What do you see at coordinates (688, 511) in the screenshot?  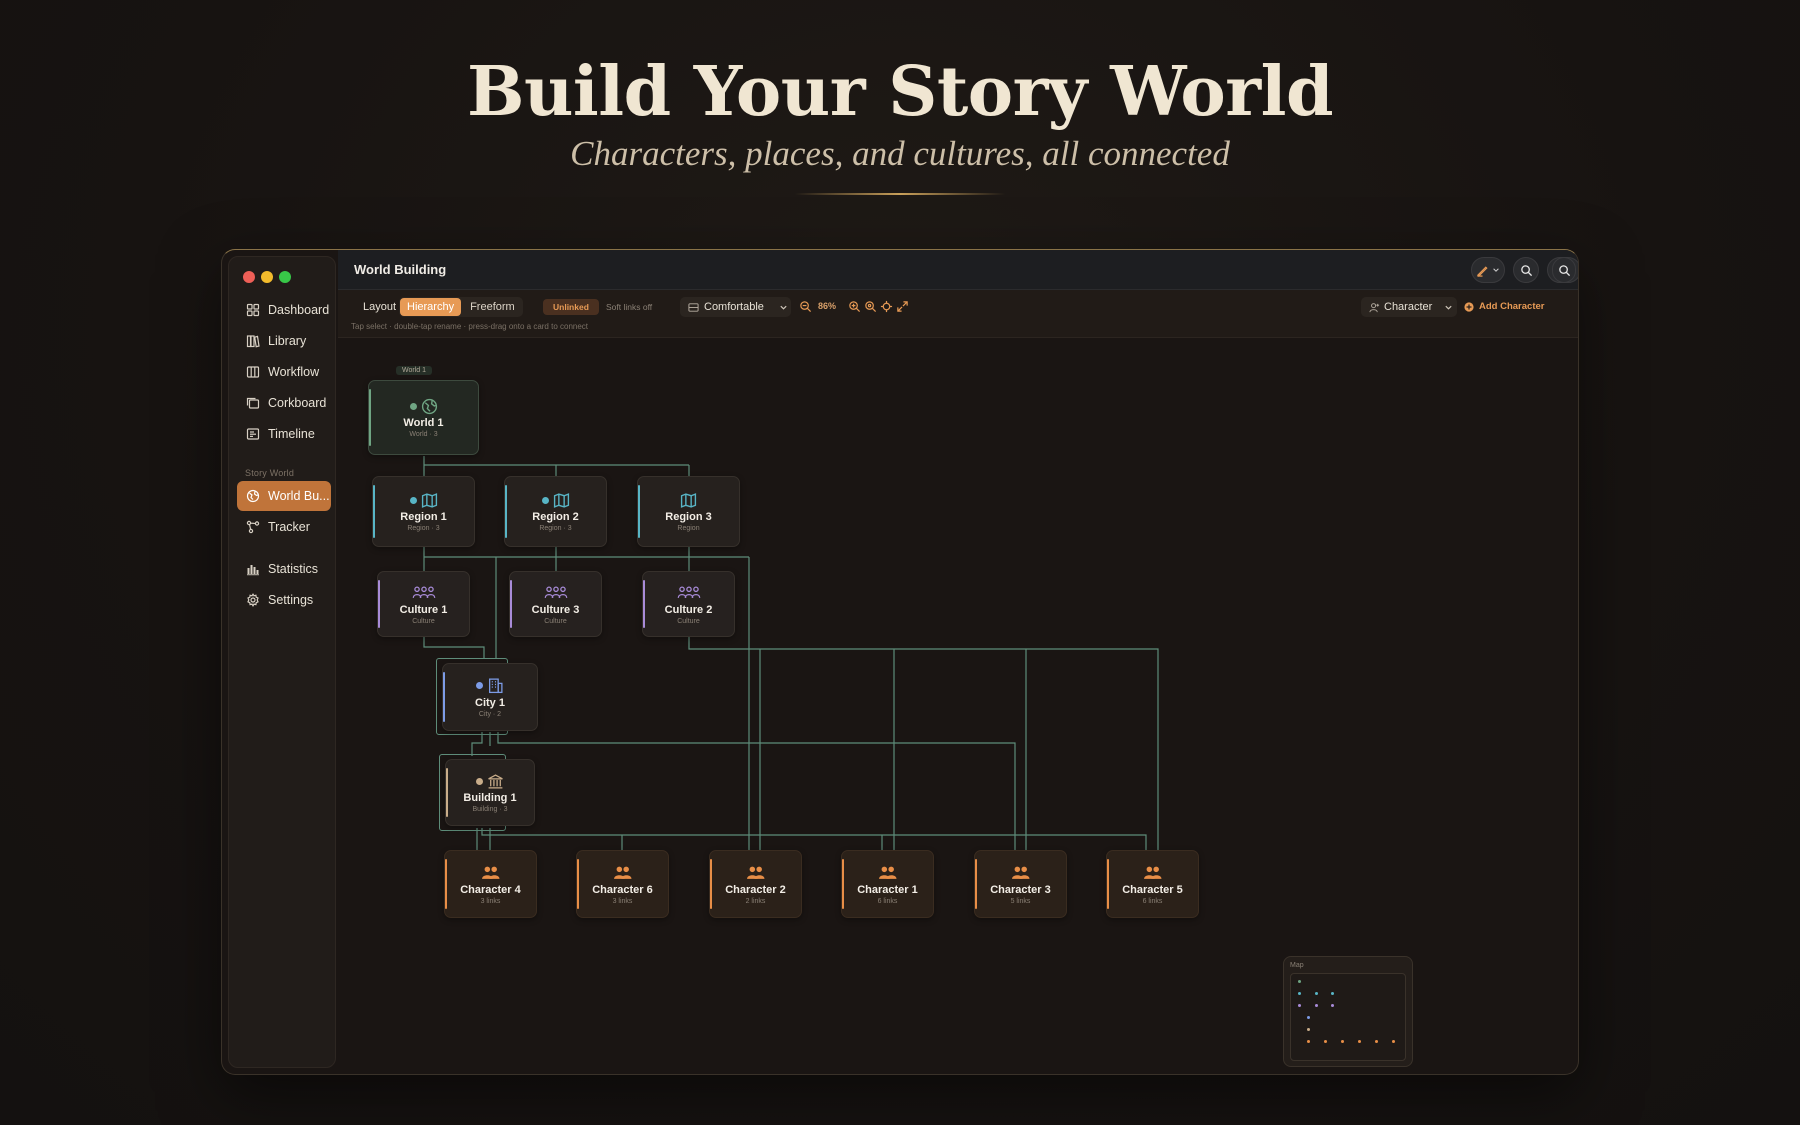 I see `region-node: Region 3 Region` at bounding box center [688, 511].